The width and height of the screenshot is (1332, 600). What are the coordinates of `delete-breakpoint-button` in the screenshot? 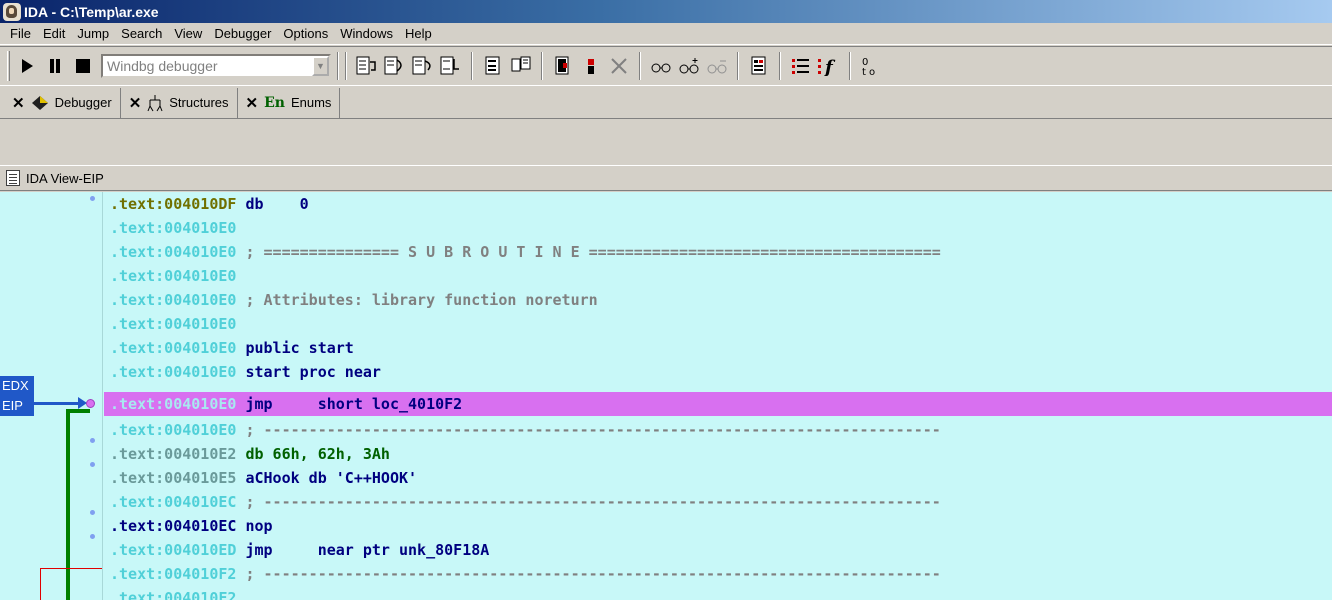 It's located at (619, 66).